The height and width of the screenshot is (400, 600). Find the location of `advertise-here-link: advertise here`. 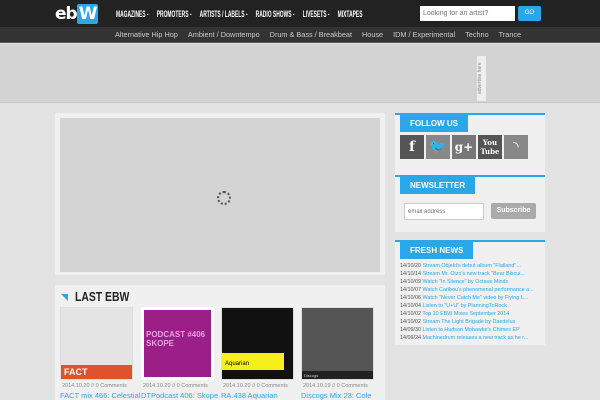

advertise-here-link: advertise here is located at coordinates (481, 78).